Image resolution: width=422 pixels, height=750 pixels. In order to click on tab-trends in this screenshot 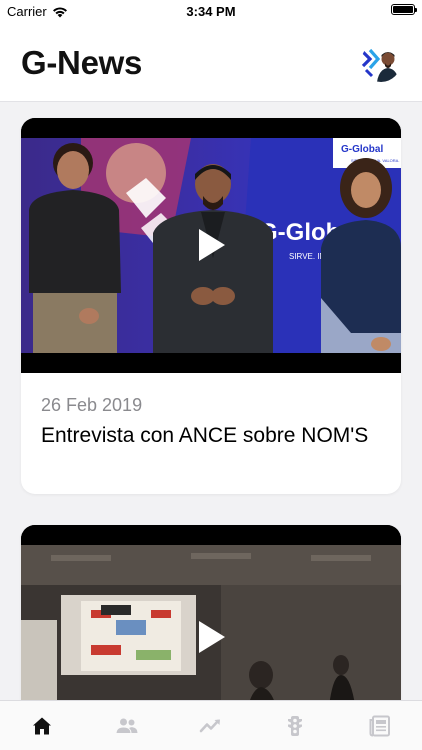, I will do `click(211, 725)`.